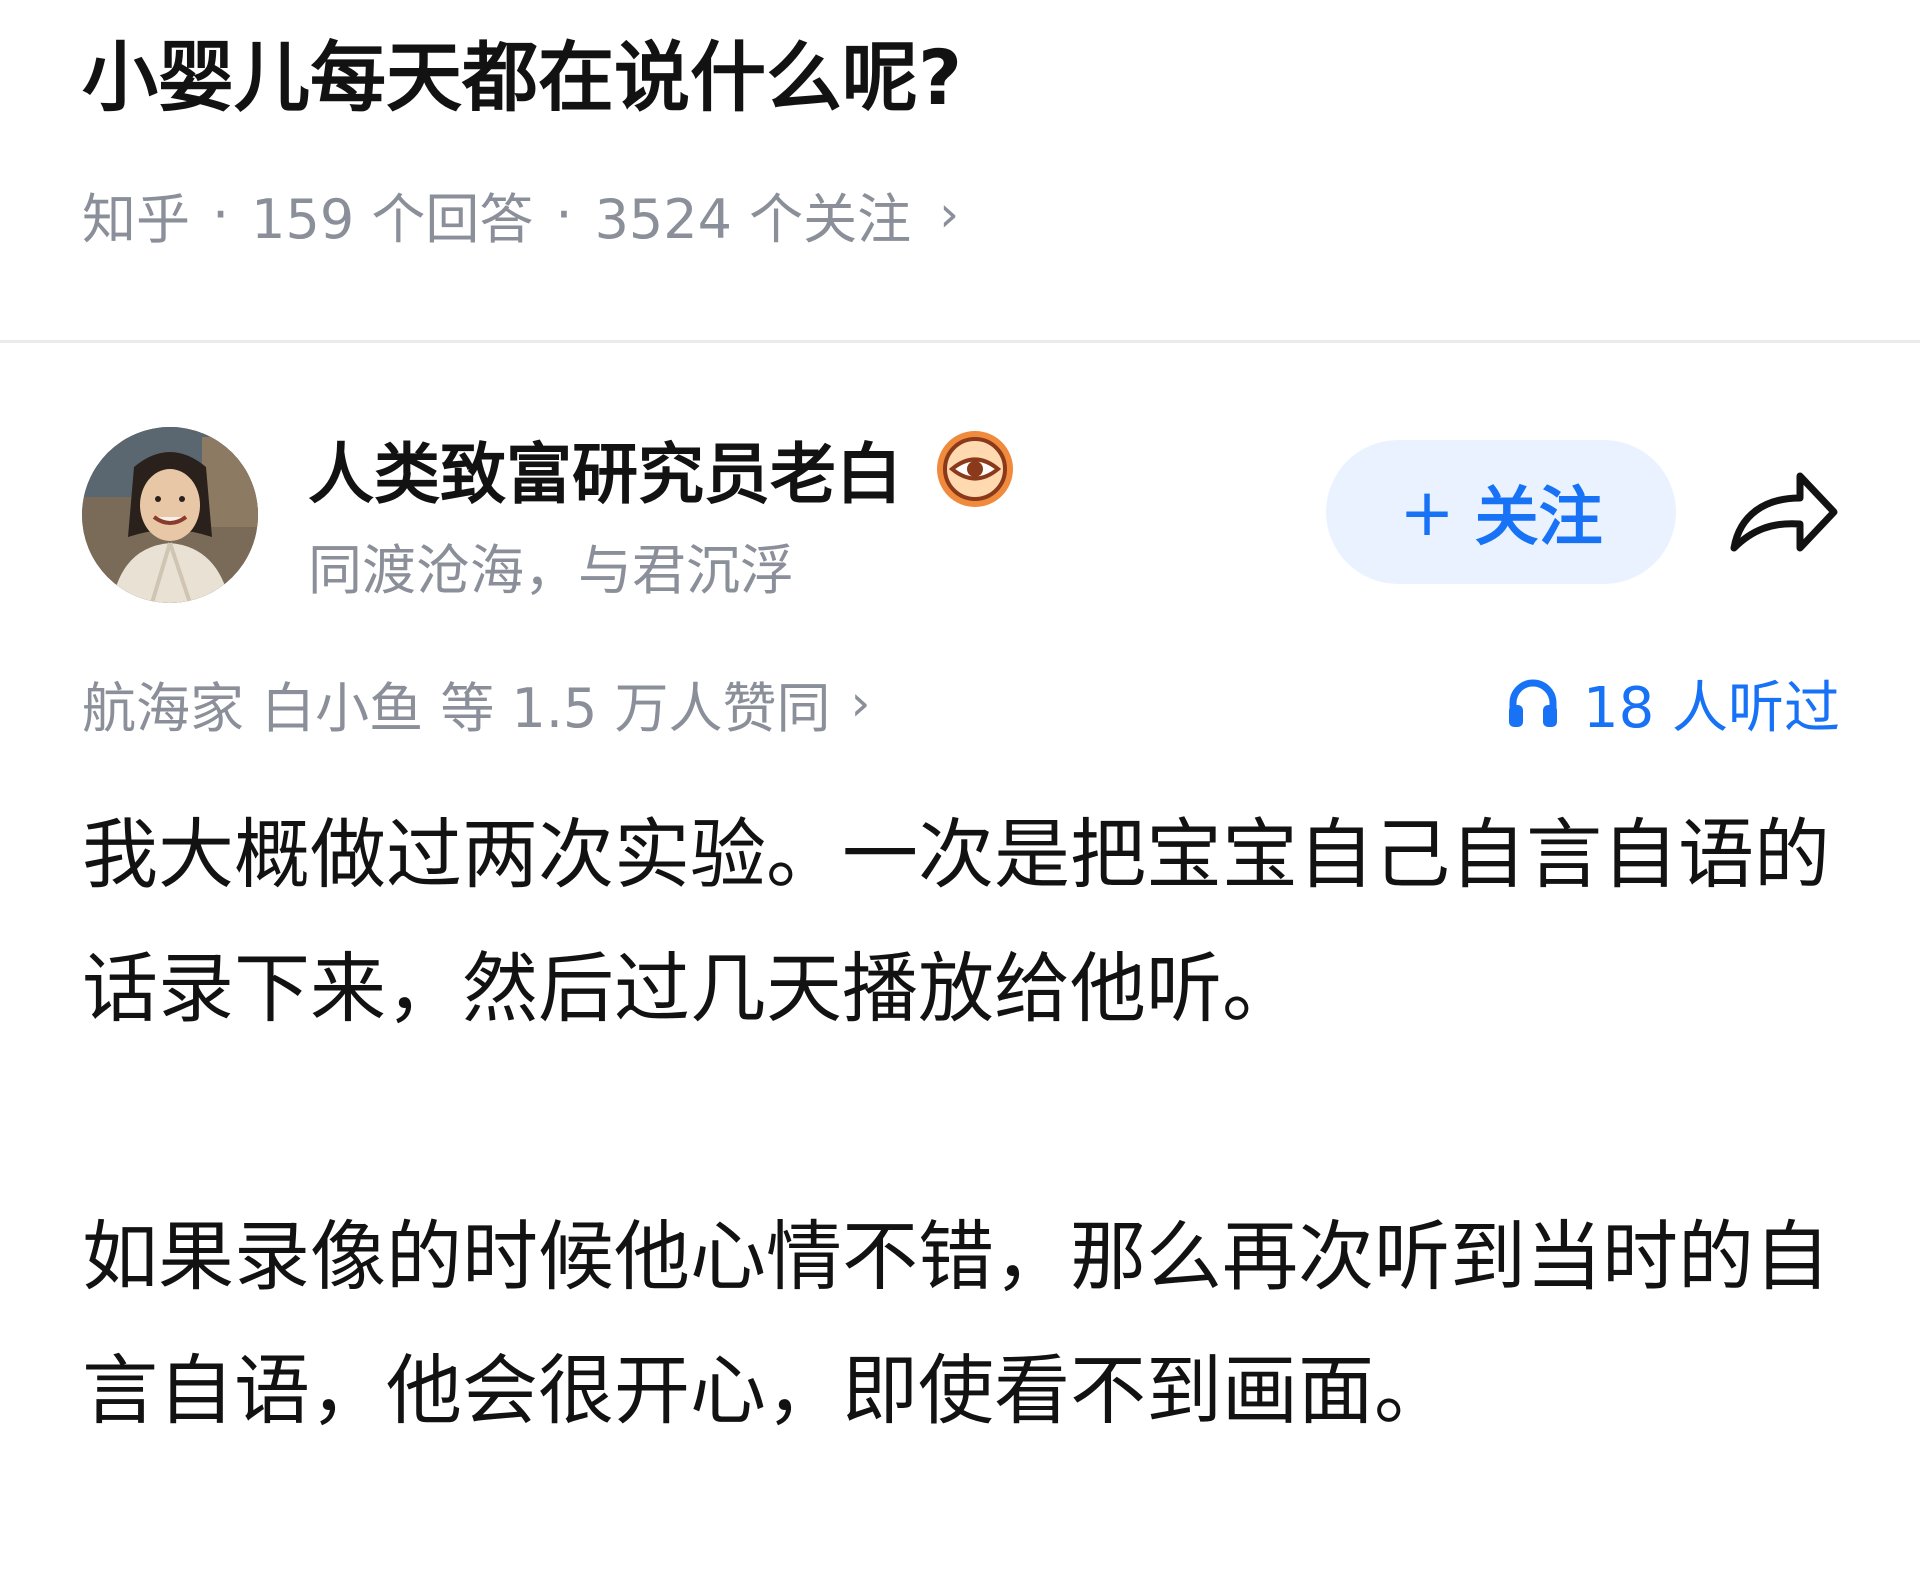 This screenshot has height=1592, width=1920. Describe the element at coordinates (1784, 514) in the screenshot. I see `share-arrow-icon` at that location.